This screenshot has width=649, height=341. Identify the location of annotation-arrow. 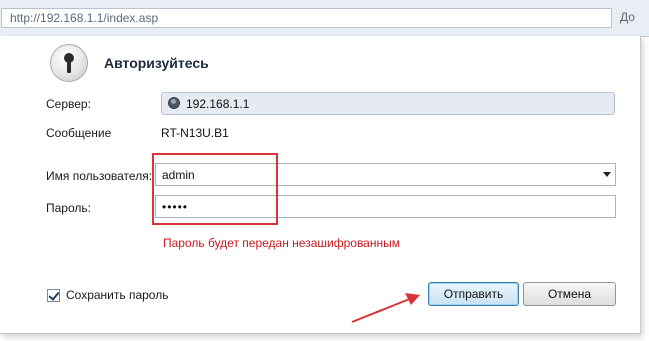
(385, 308).